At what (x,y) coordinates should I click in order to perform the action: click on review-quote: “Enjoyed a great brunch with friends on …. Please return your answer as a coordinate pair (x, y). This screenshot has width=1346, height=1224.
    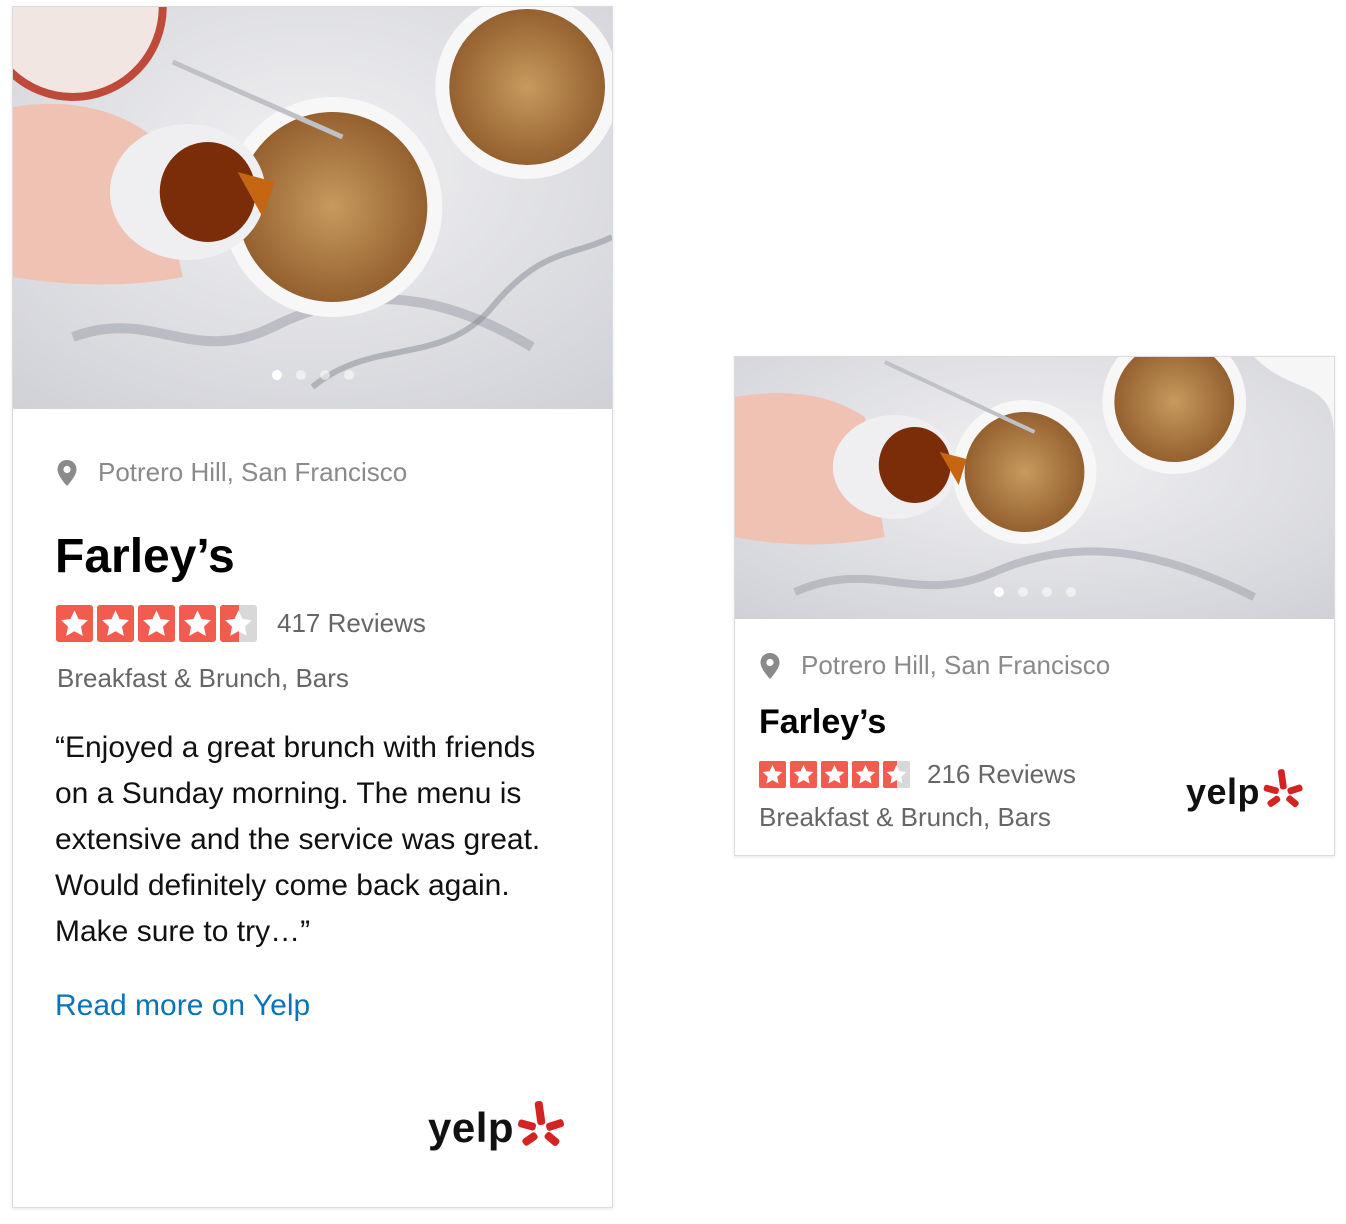
    Looking at the image, I should click on (298, 839).